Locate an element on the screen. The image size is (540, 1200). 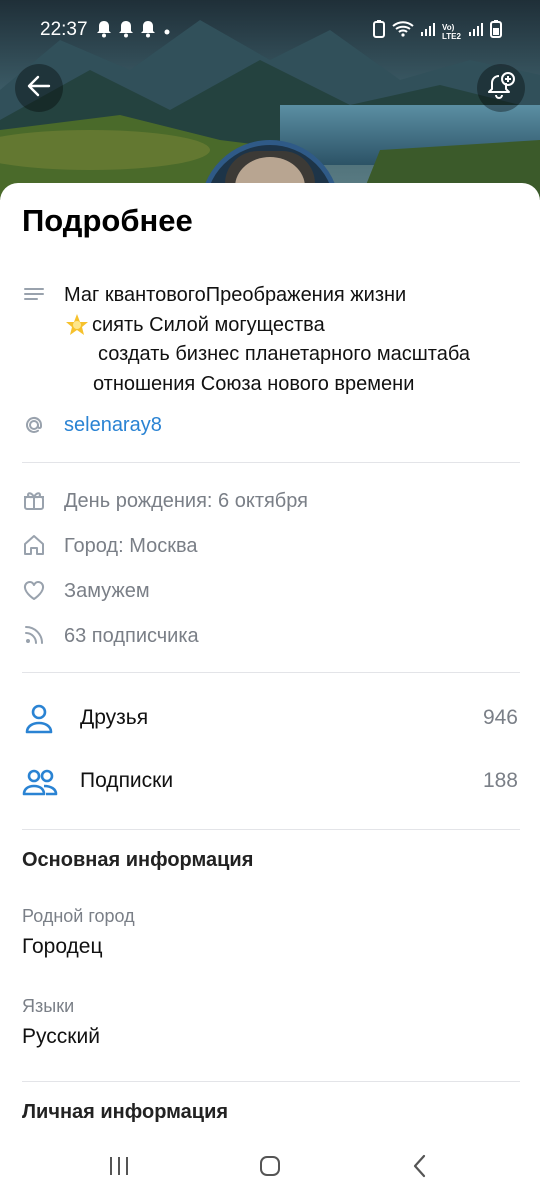
users-icon is located at coordinates (40, 782).